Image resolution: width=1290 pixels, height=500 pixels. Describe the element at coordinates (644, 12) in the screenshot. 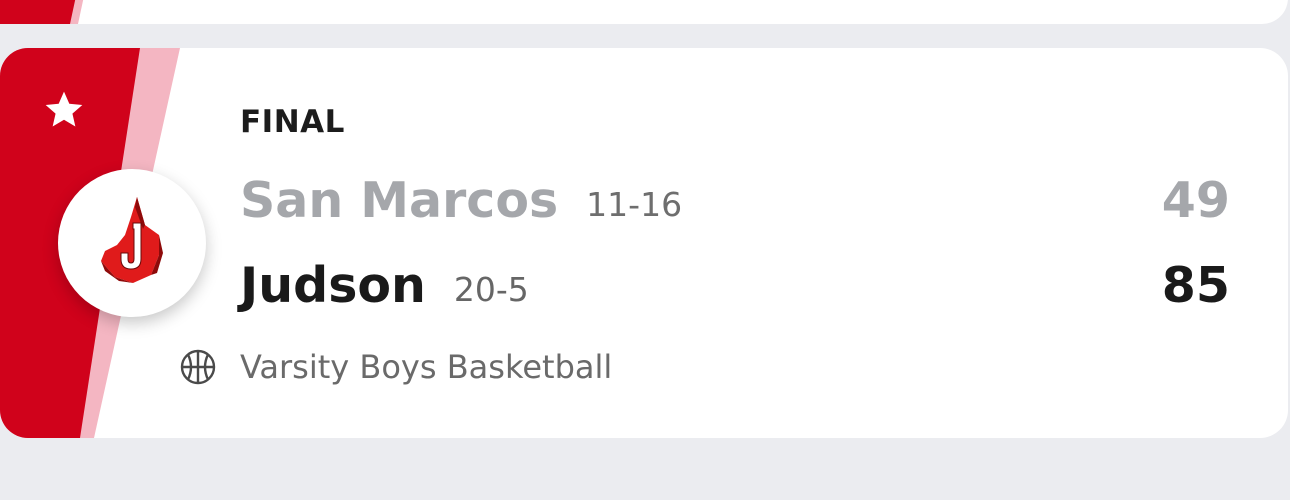

I see `previous-game-card` at that location.